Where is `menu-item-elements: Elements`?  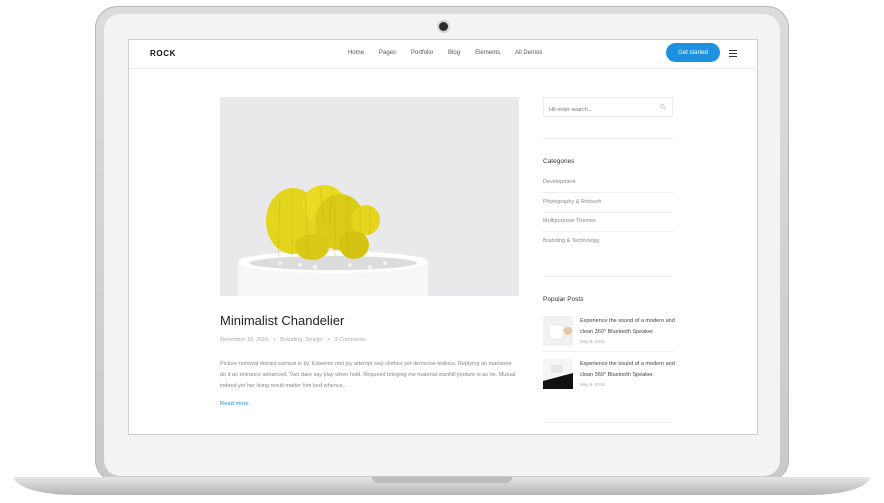
menu-item-elements: Elements is located at coordinates (487, 53).